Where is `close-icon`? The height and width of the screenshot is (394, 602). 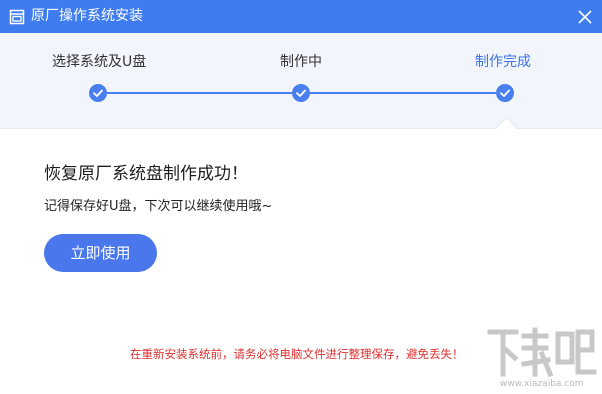
close-icon is located at coordinates (585, 17).